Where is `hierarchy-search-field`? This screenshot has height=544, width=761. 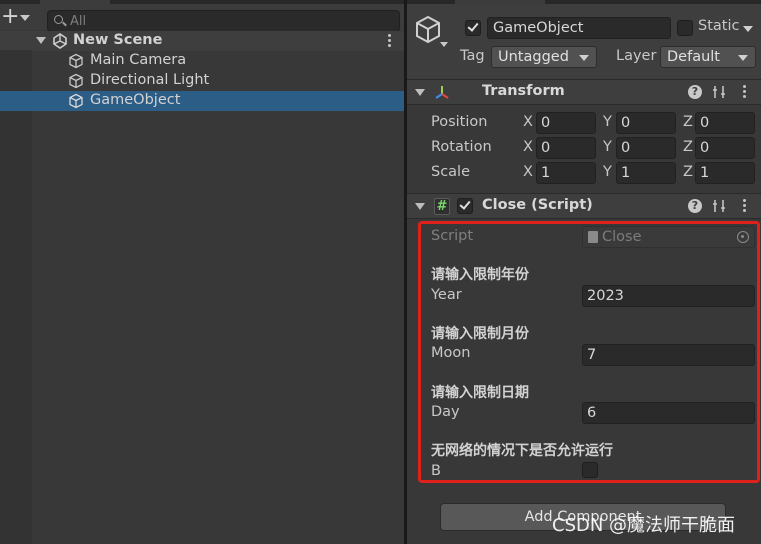 hierarchy-search-field is located at coordinates (223, 21).